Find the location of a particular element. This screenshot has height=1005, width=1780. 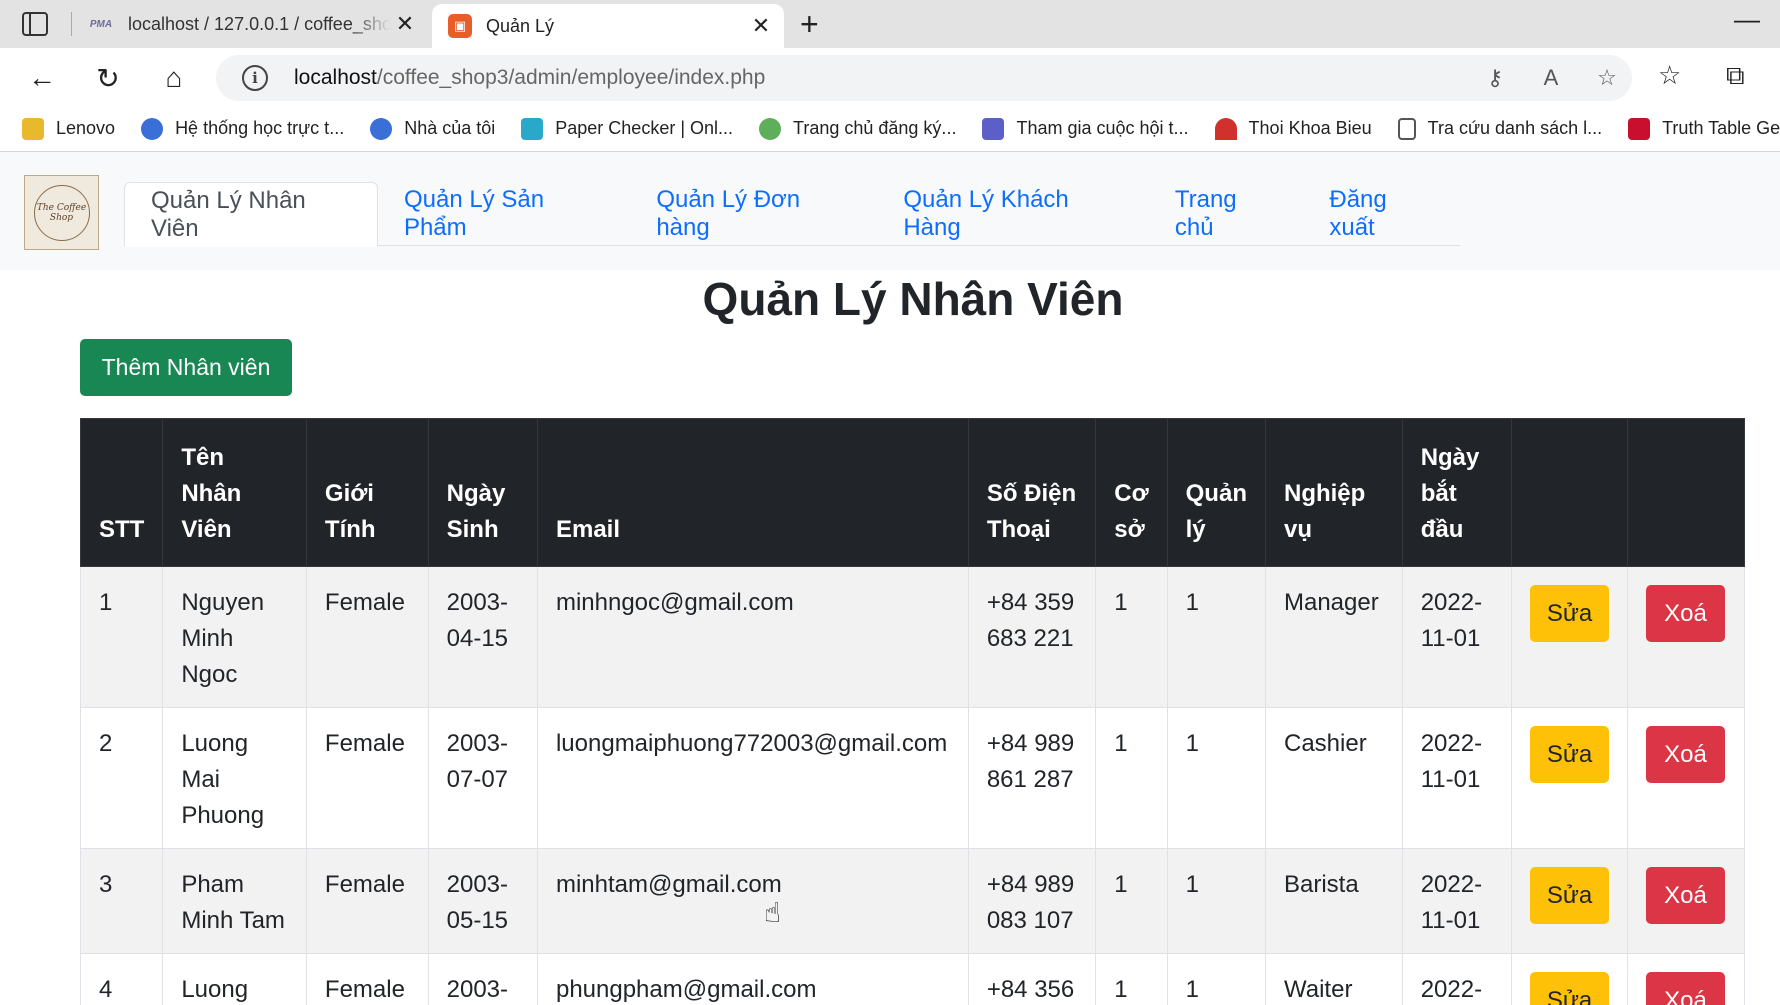

refresh-icon: ↻ is located at coordinates (108, 78).